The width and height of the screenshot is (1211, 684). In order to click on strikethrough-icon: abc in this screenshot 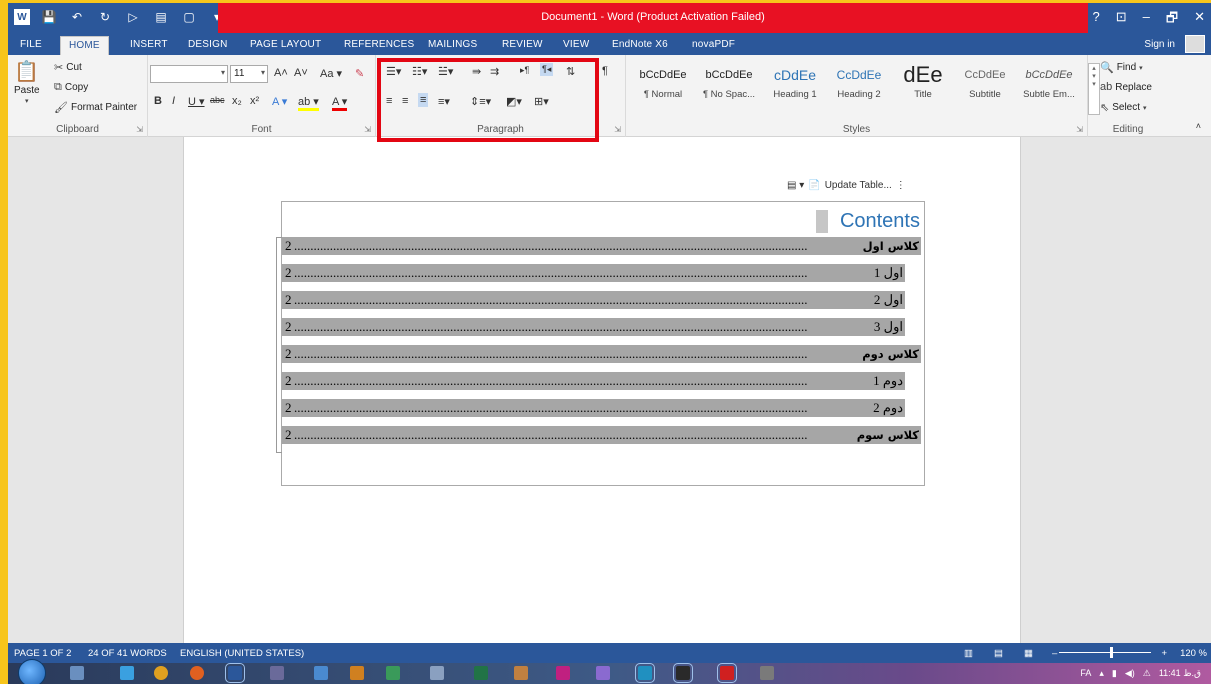, I will do `click(217, 100)`.